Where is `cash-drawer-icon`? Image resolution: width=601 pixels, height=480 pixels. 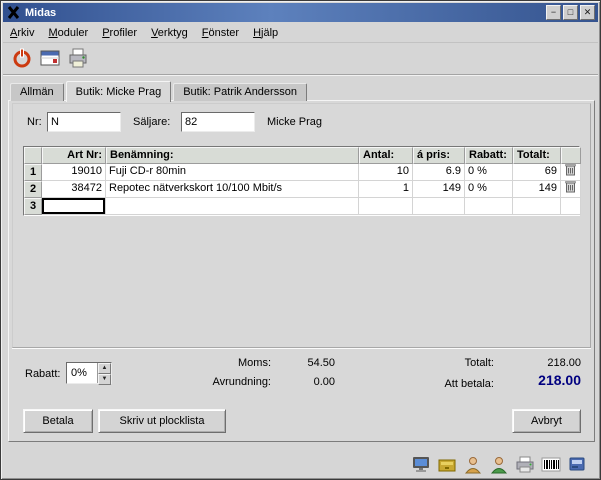 cash-drawer-icon is located at coordinates (447, 464).